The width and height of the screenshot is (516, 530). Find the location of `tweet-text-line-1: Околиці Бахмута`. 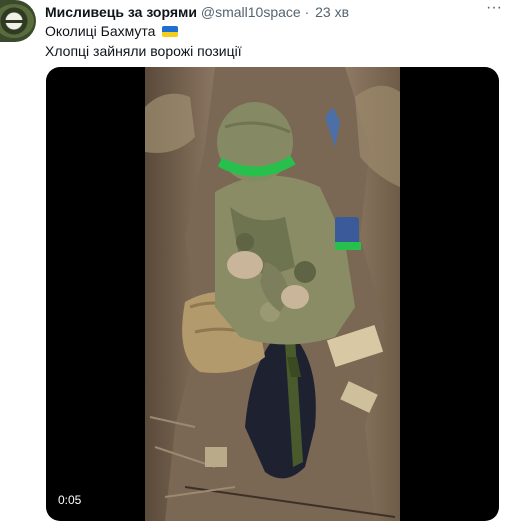

tweet-text-line-1: Околиці Бахмута is located at coordinates (143, 31).